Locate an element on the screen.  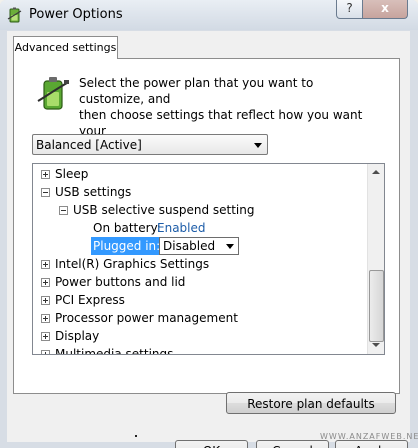
restore-plan-defaults-button: Restore plan defaults is located at coordinates (311, 403).